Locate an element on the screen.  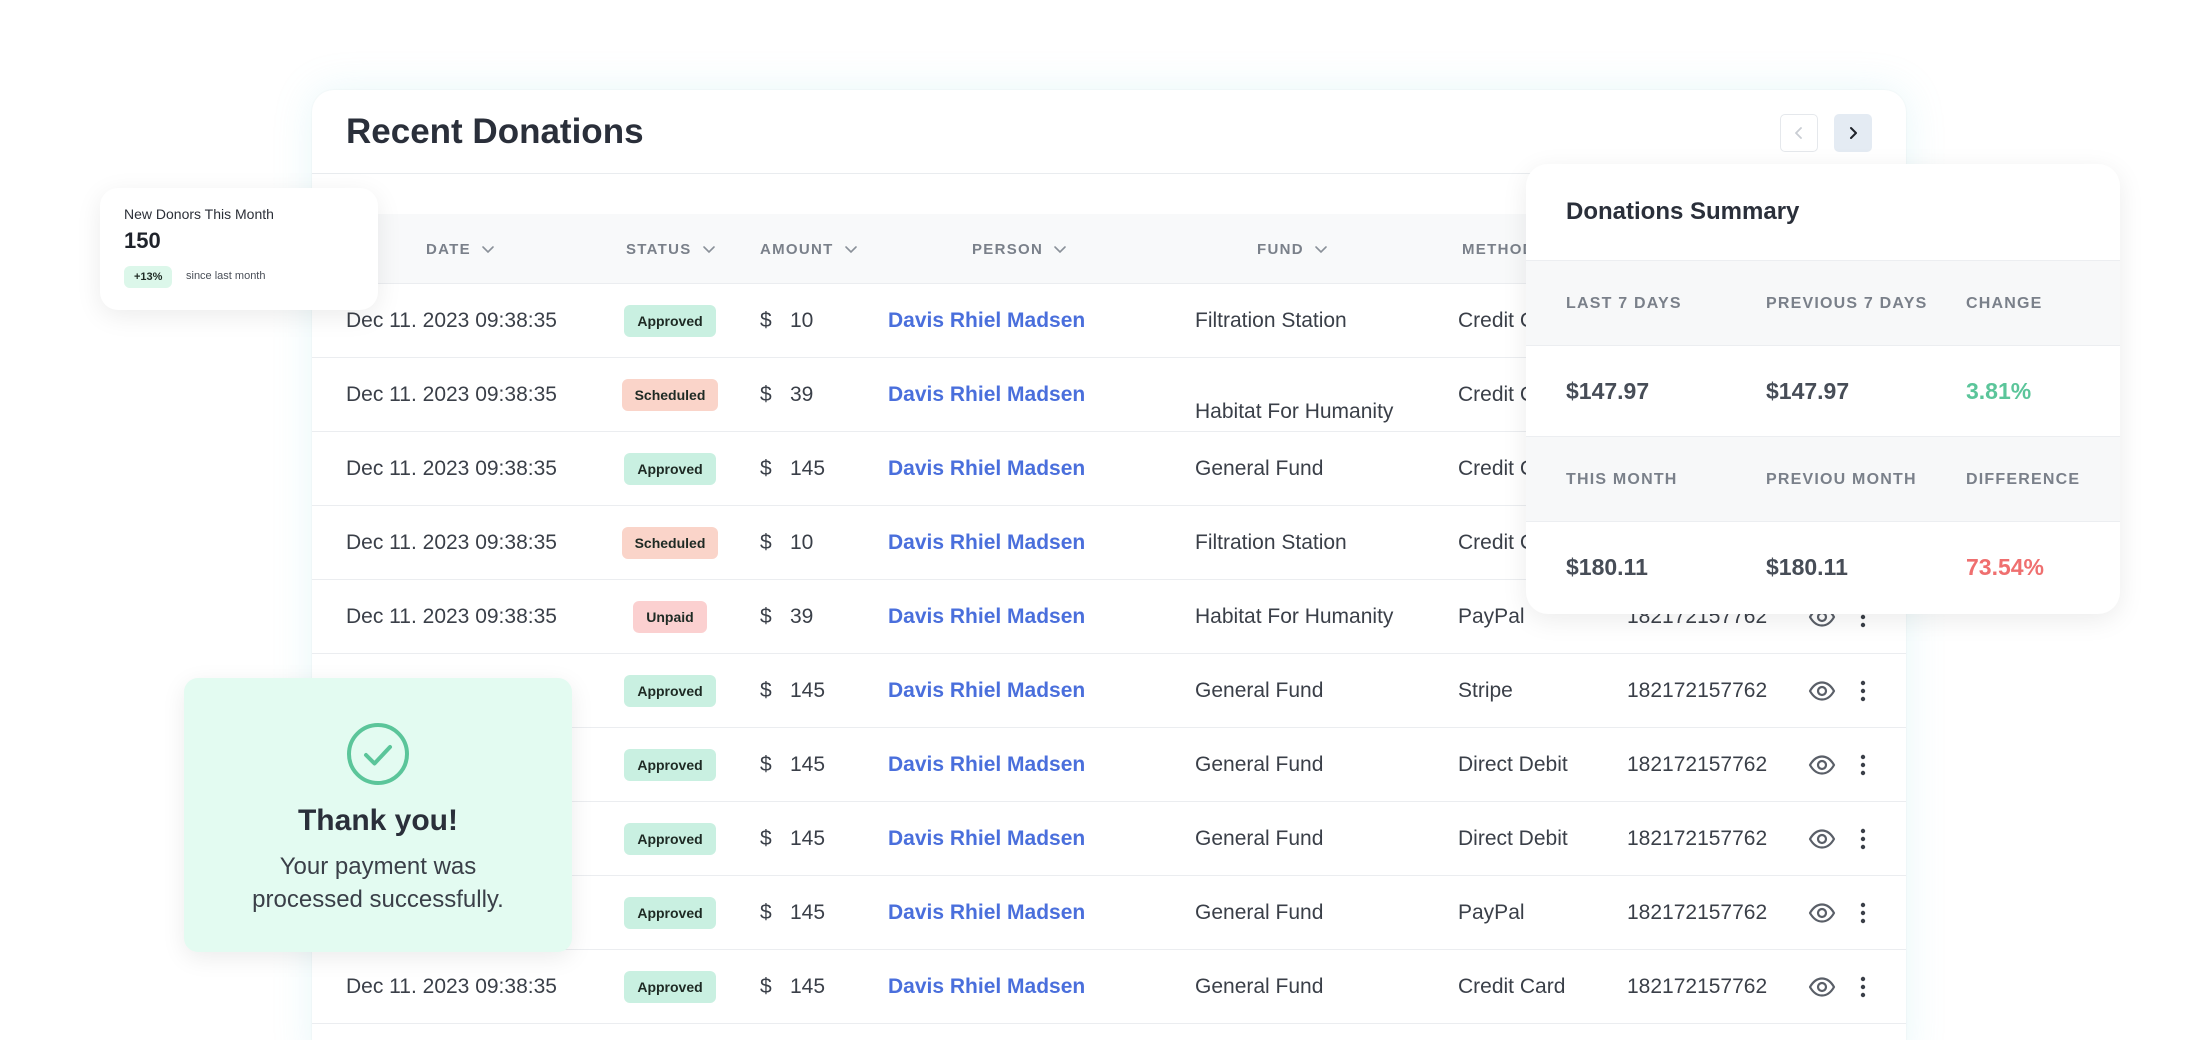
column-header-amount: AMOUNT is located at coordinates (809, 249).